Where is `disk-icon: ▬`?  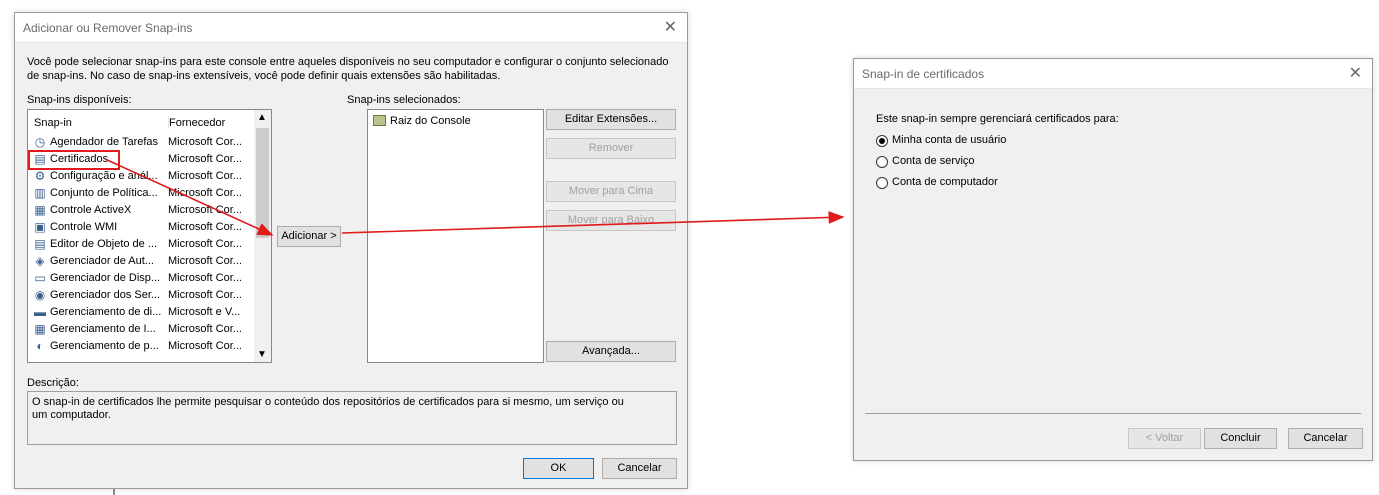 disk-icon: ▬ is located at coordinates (40, 312).